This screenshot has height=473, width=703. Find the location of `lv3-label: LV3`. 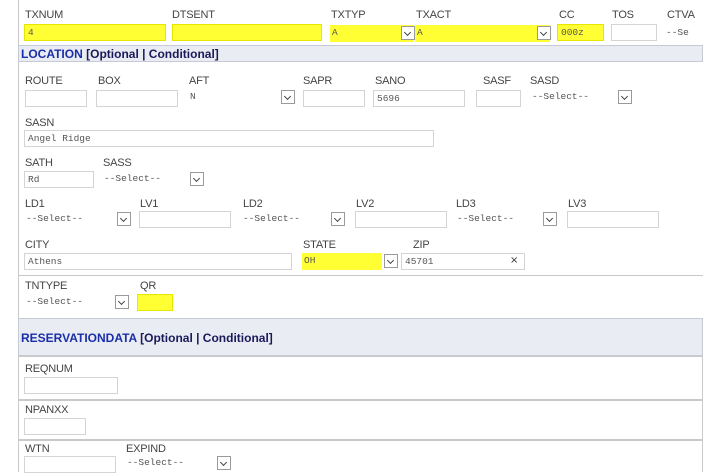

lv3-label: LV3 is located at coordinates (577, 204).